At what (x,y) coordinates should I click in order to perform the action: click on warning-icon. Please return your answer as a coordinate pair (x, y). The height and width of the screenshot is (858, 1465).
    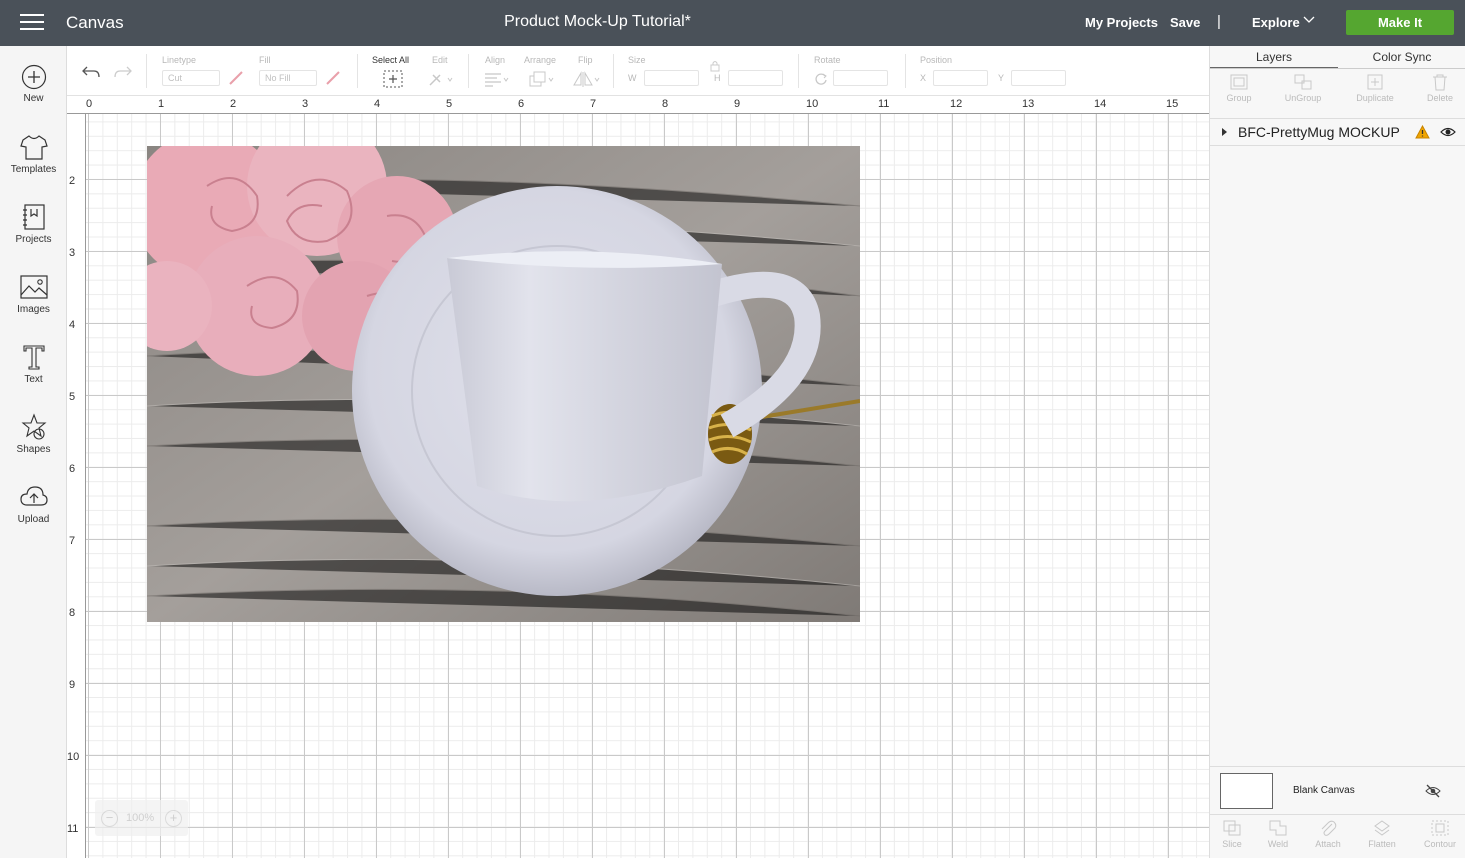
    Looking at the image, I should click on (1422, 132).